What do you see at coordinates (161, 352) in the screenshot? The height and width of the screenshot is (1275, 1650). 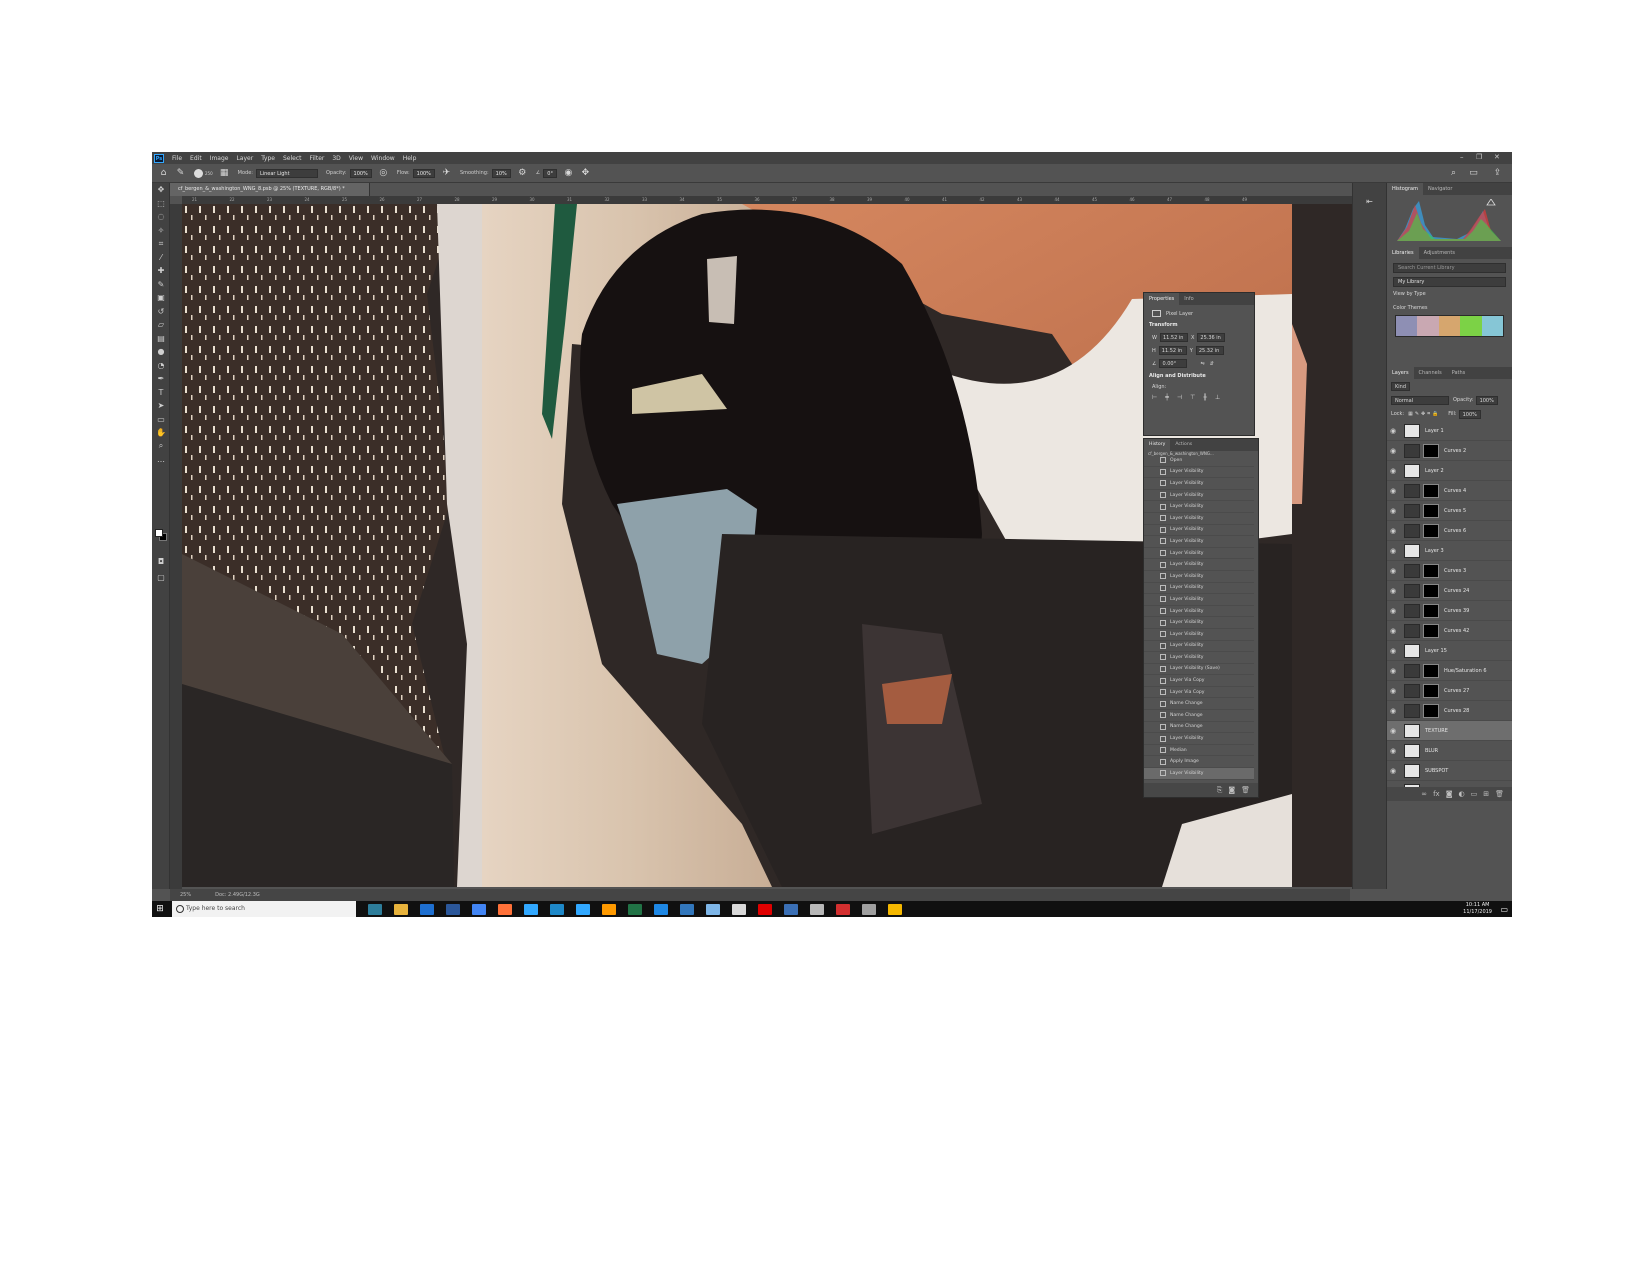 I see `blur-tool-icon: ●` at bounding box center [161, 352].